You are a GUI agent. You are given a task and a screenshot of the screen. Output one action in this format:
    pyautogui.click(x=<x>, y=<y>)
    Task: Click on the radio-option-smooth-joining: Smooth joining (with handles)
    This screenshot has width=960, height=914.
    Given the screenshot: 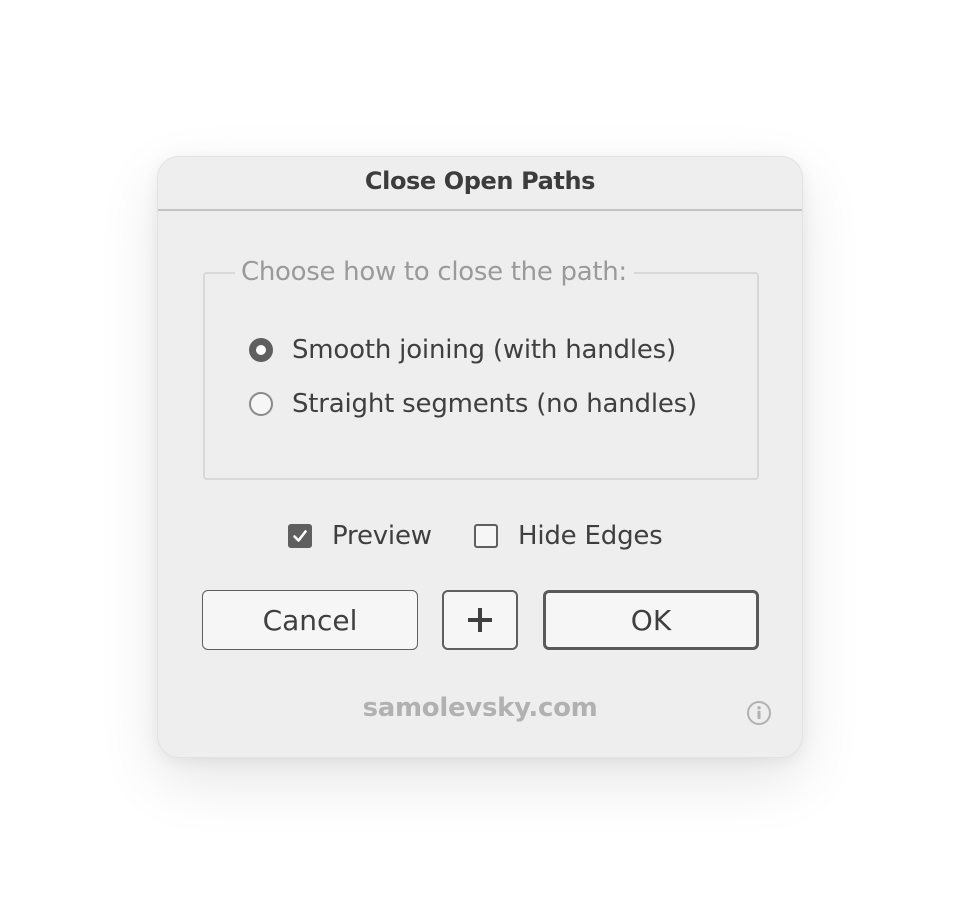 What is the action you would take?
    pyautogui.click(x=462, y=350)
    